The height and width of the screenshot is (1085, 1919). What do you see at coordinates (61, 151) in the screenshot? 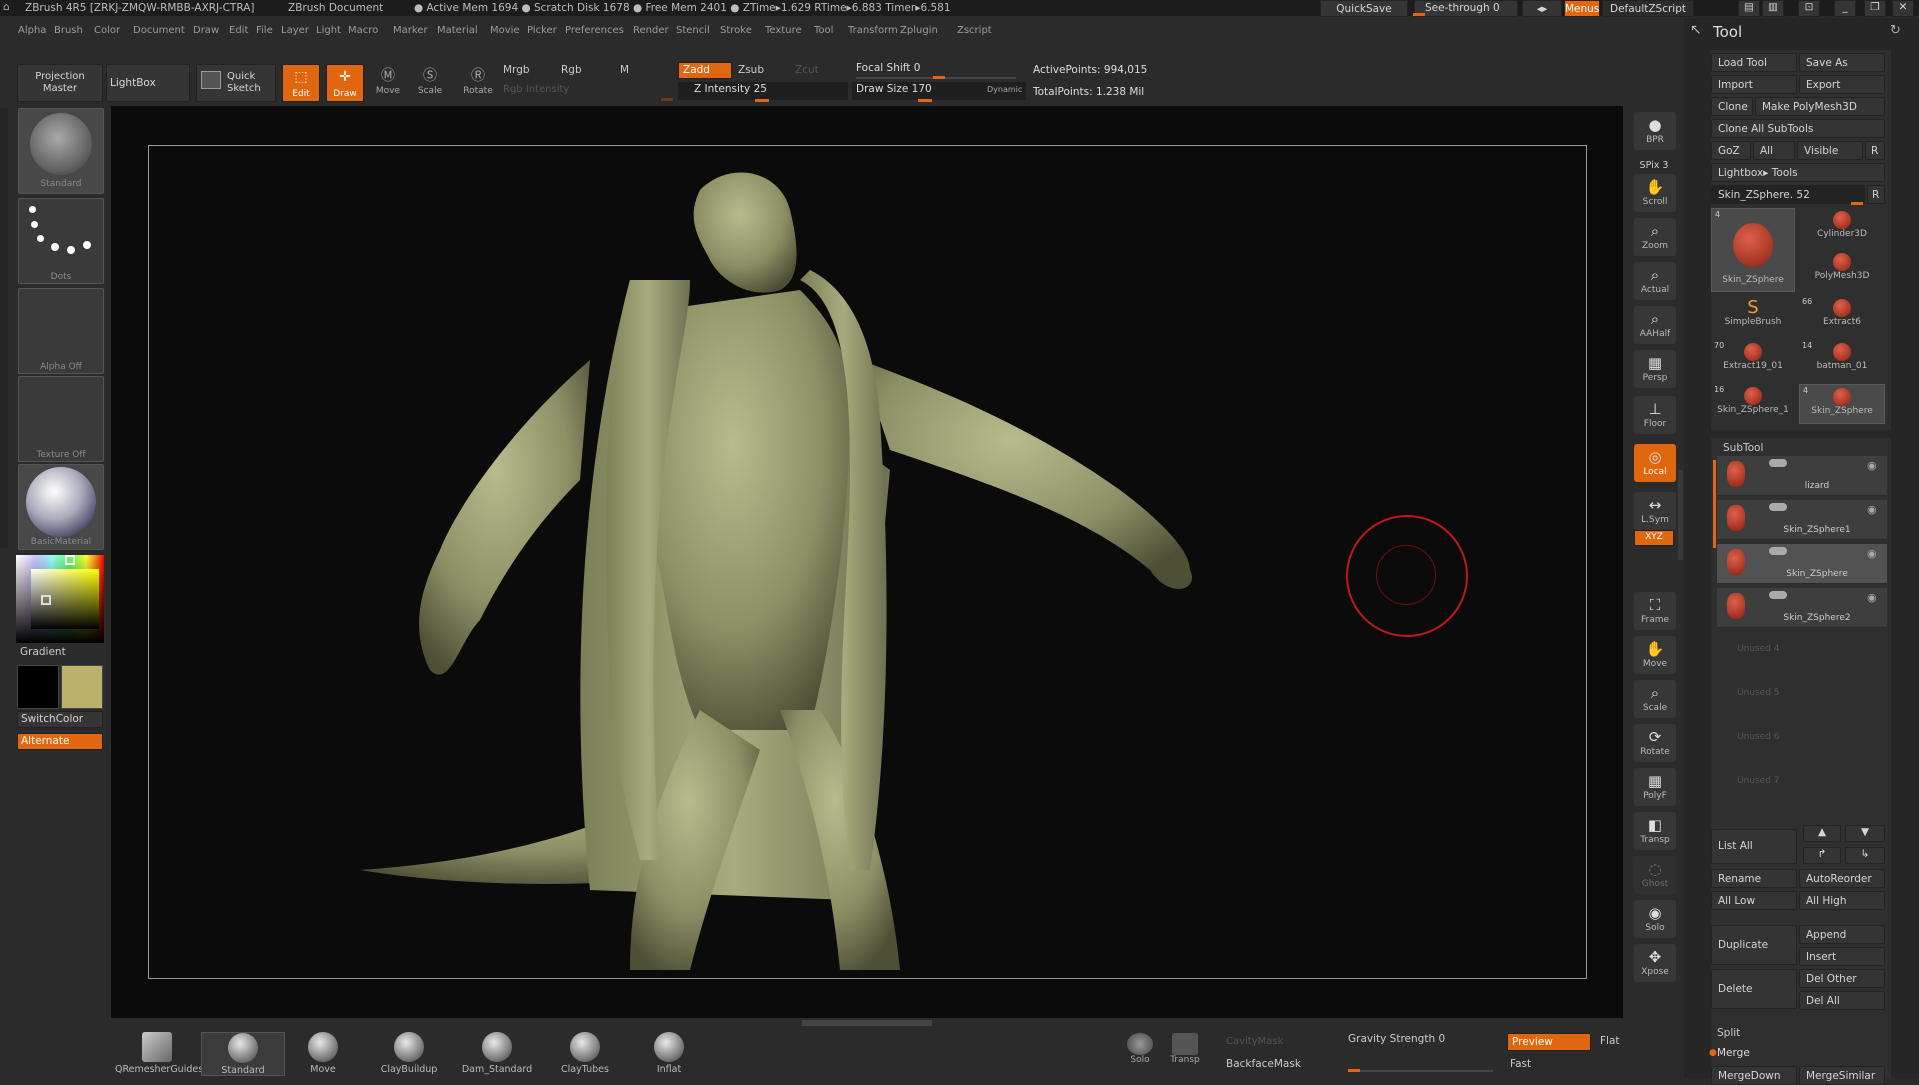
I see `brush-selector: Standard` at bounding box center [61, 151].